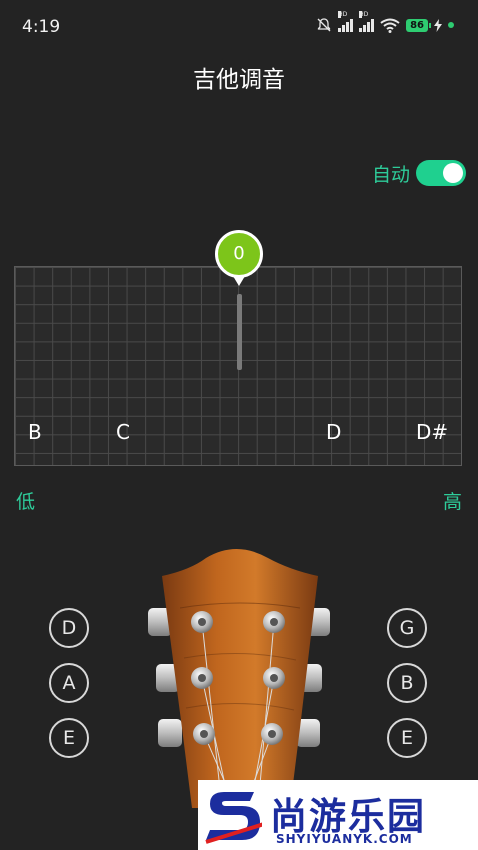 Image resolution: width=478 pixels, height=850 pixels. Describe the element at coordinates (453, 173) in the screenshot. I see `toggle-knob` at that location.